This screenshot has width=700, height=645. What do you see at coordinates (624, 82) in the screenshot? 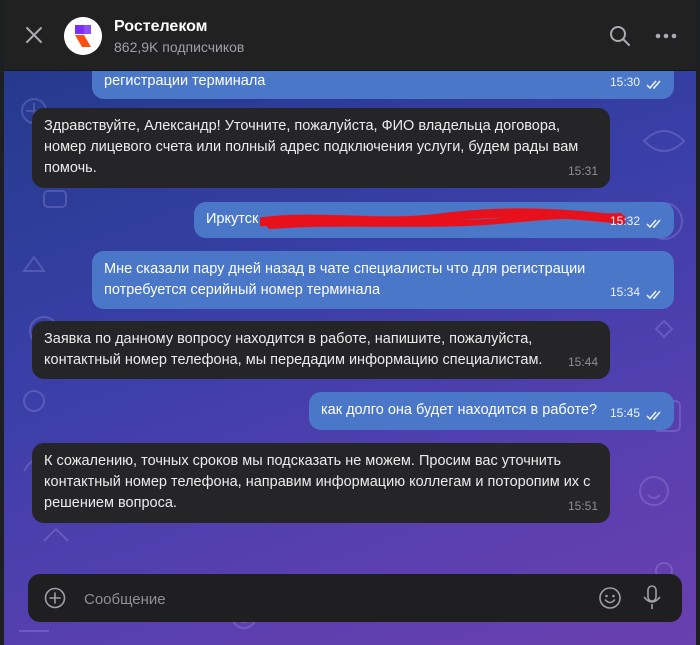
I see `message-time: 15:30` at bounding box center [624, 82].